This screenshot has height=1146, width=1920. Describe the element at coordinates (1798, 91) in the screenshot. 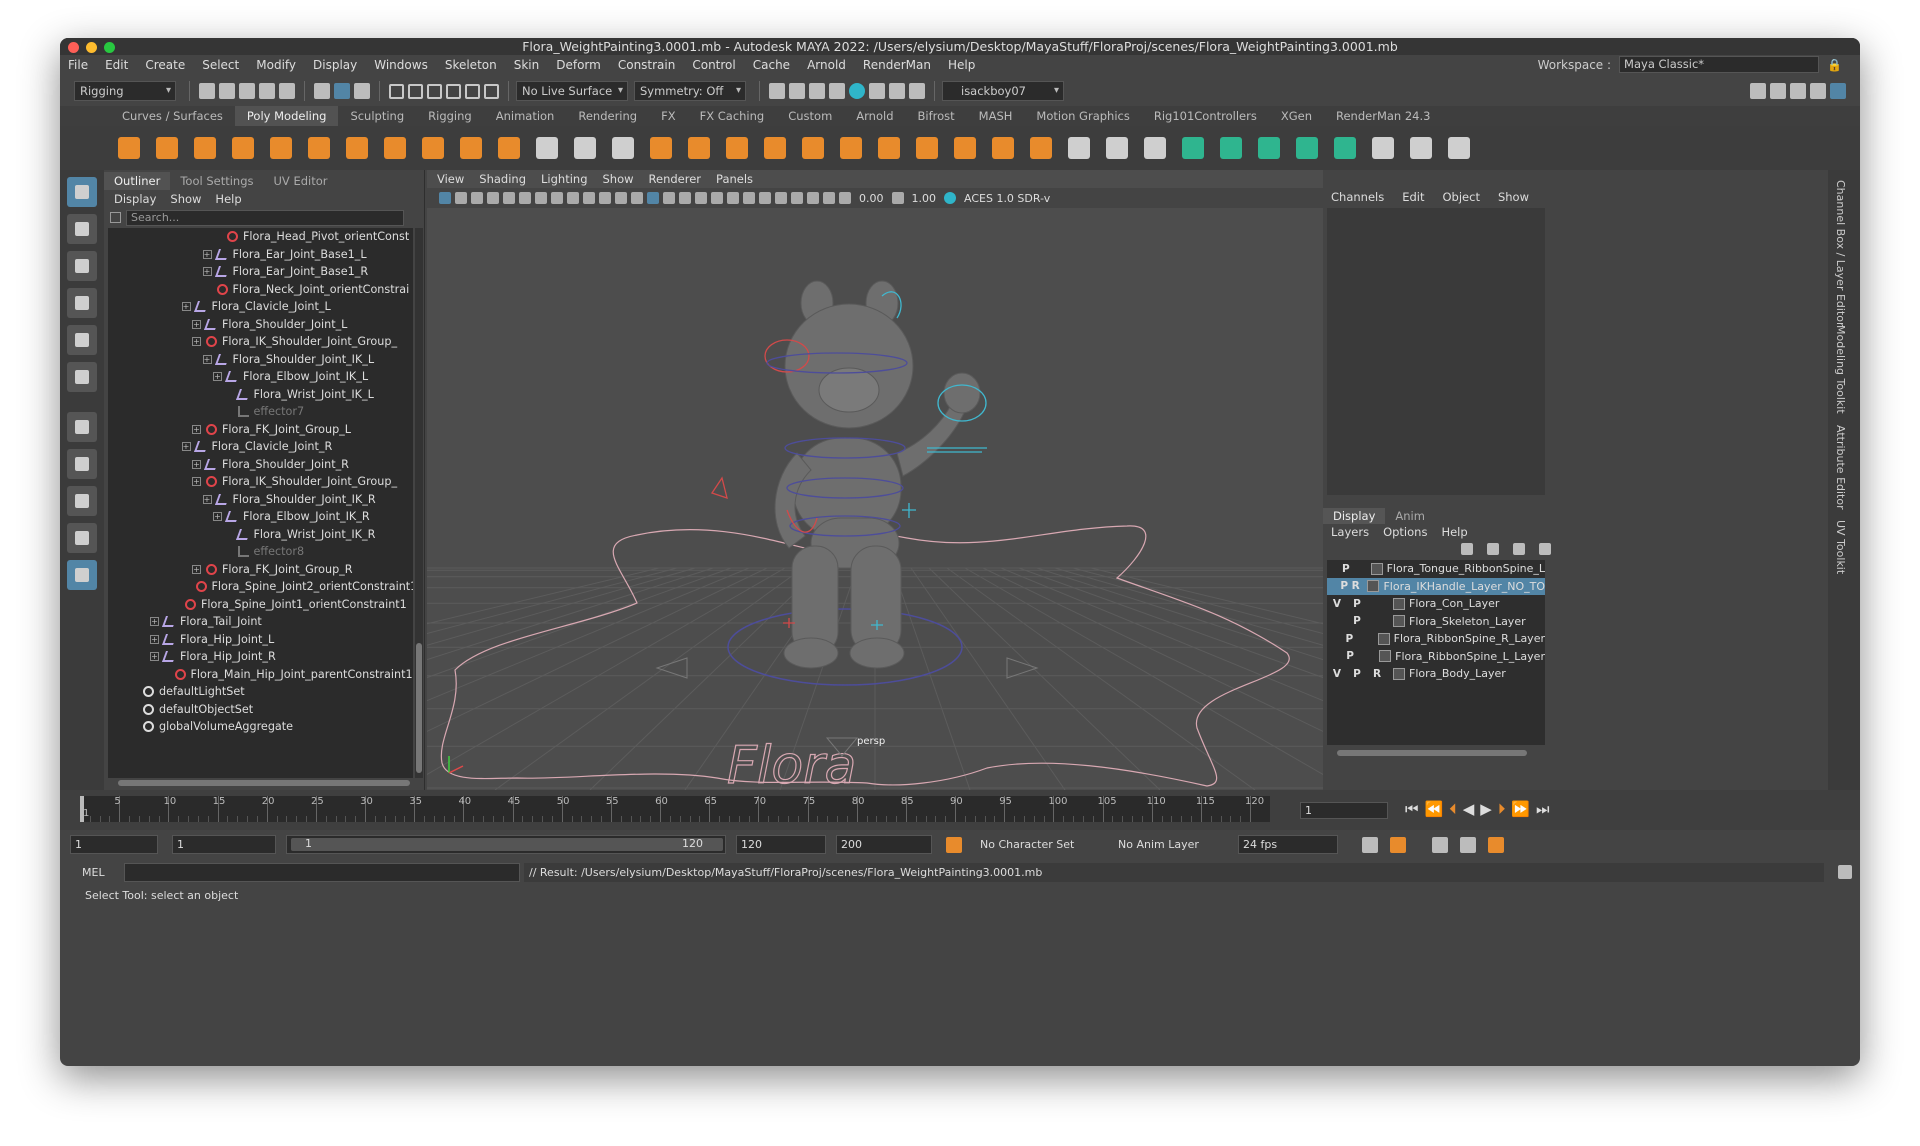

I see `tool-settings-icon` at that location.